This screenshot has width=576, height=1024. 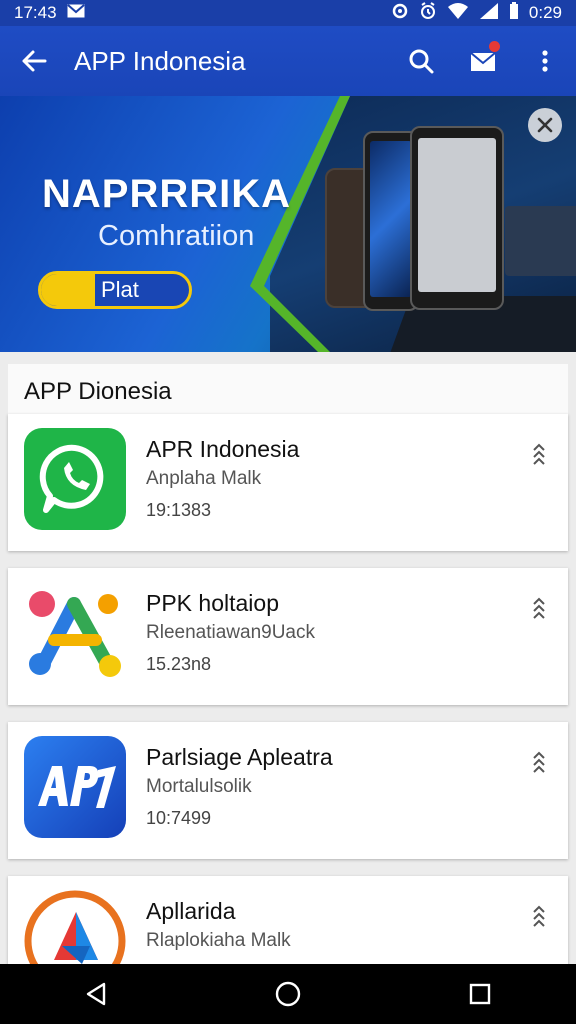 I want to click on battery-icon, so click(x=514, y=13).